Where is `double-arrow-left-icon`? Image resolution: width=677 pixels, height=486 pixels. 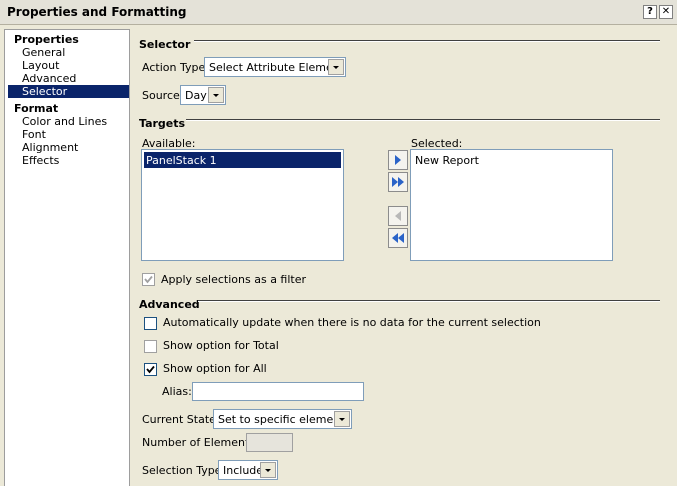 double-arrow-left-icon is located at coordinates (398, 238).